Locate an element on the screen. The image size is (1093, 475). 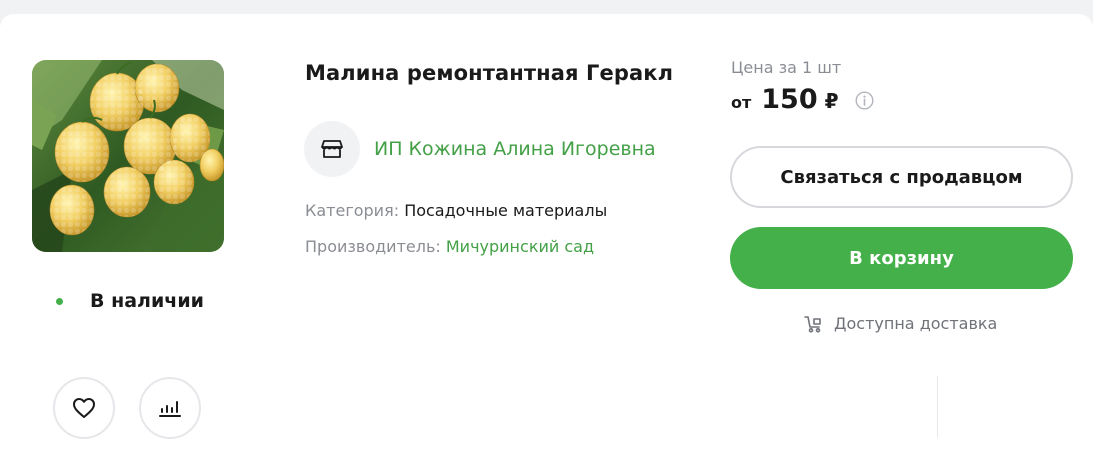
product-image is located at coordinates (128, 156).